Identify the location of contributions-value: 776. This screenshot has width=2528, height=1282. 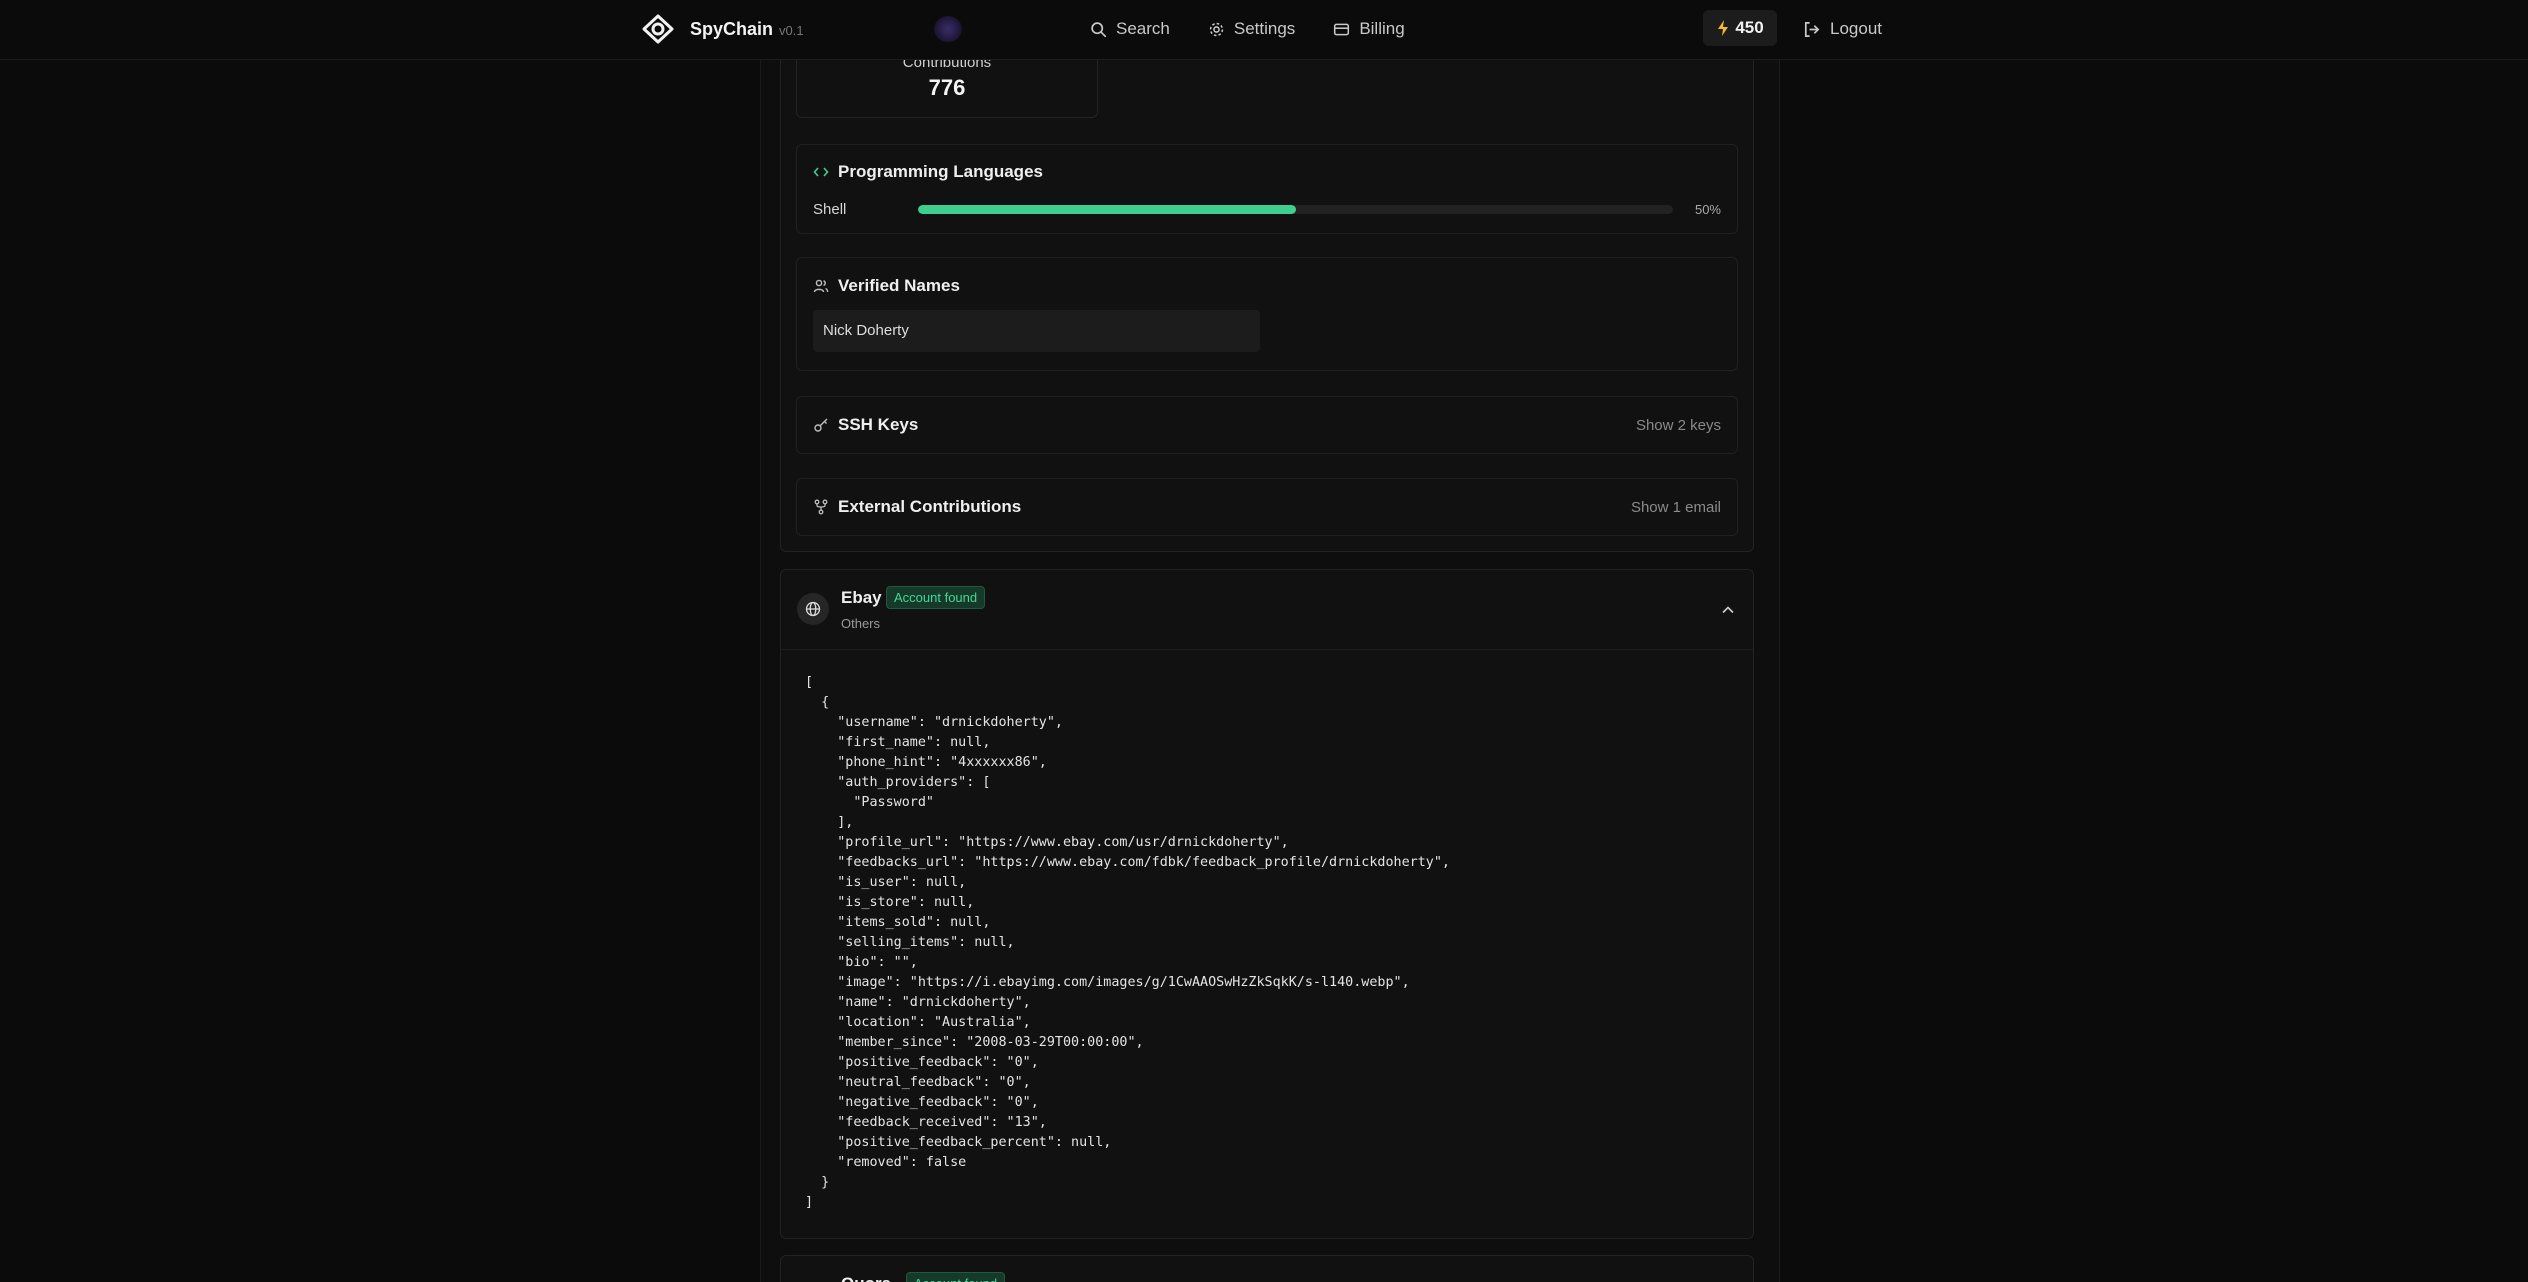
(947, 87).